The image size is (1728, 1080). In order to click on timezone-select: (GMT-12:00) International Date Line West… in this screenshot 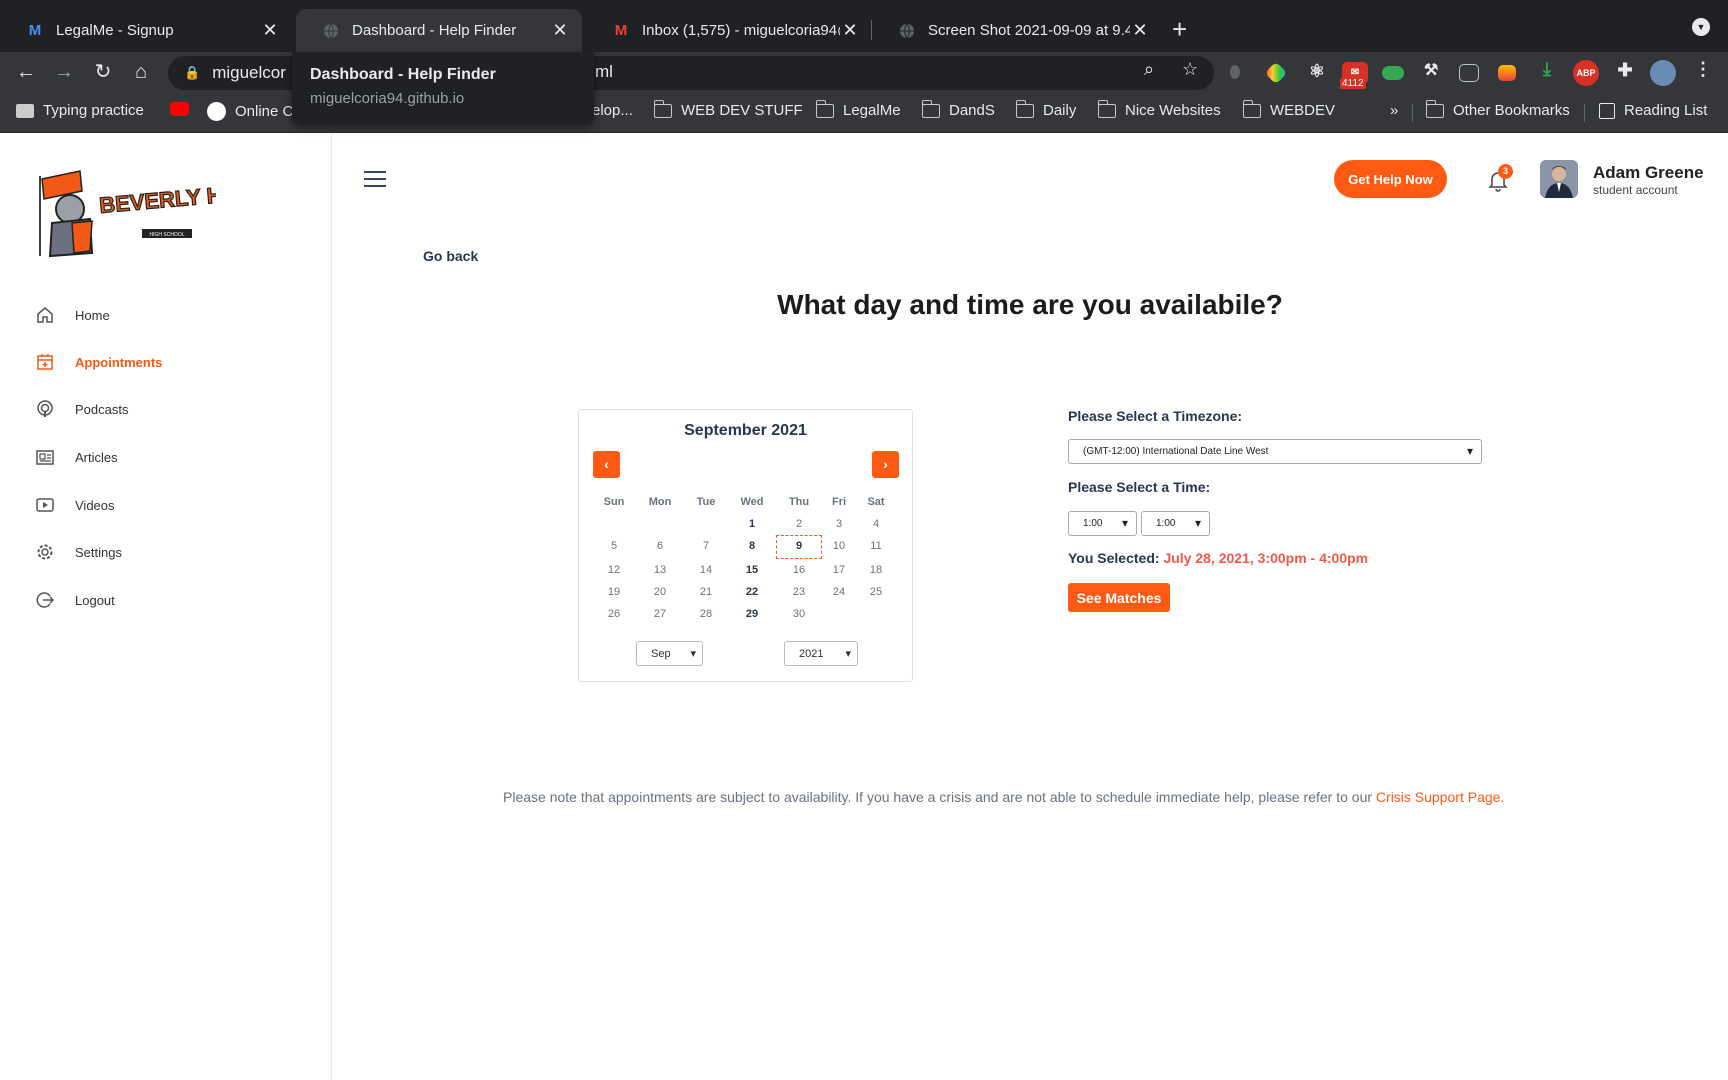, I will do `click(1275, 451)`.